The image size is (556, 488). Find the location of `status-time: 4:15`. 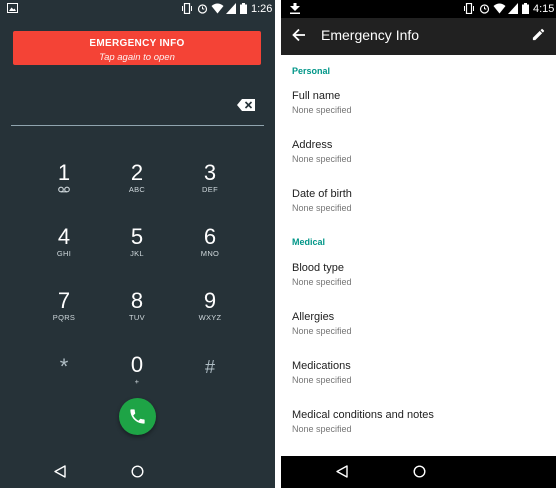

status-time: 4:15 is located at coordinates (544, 9).